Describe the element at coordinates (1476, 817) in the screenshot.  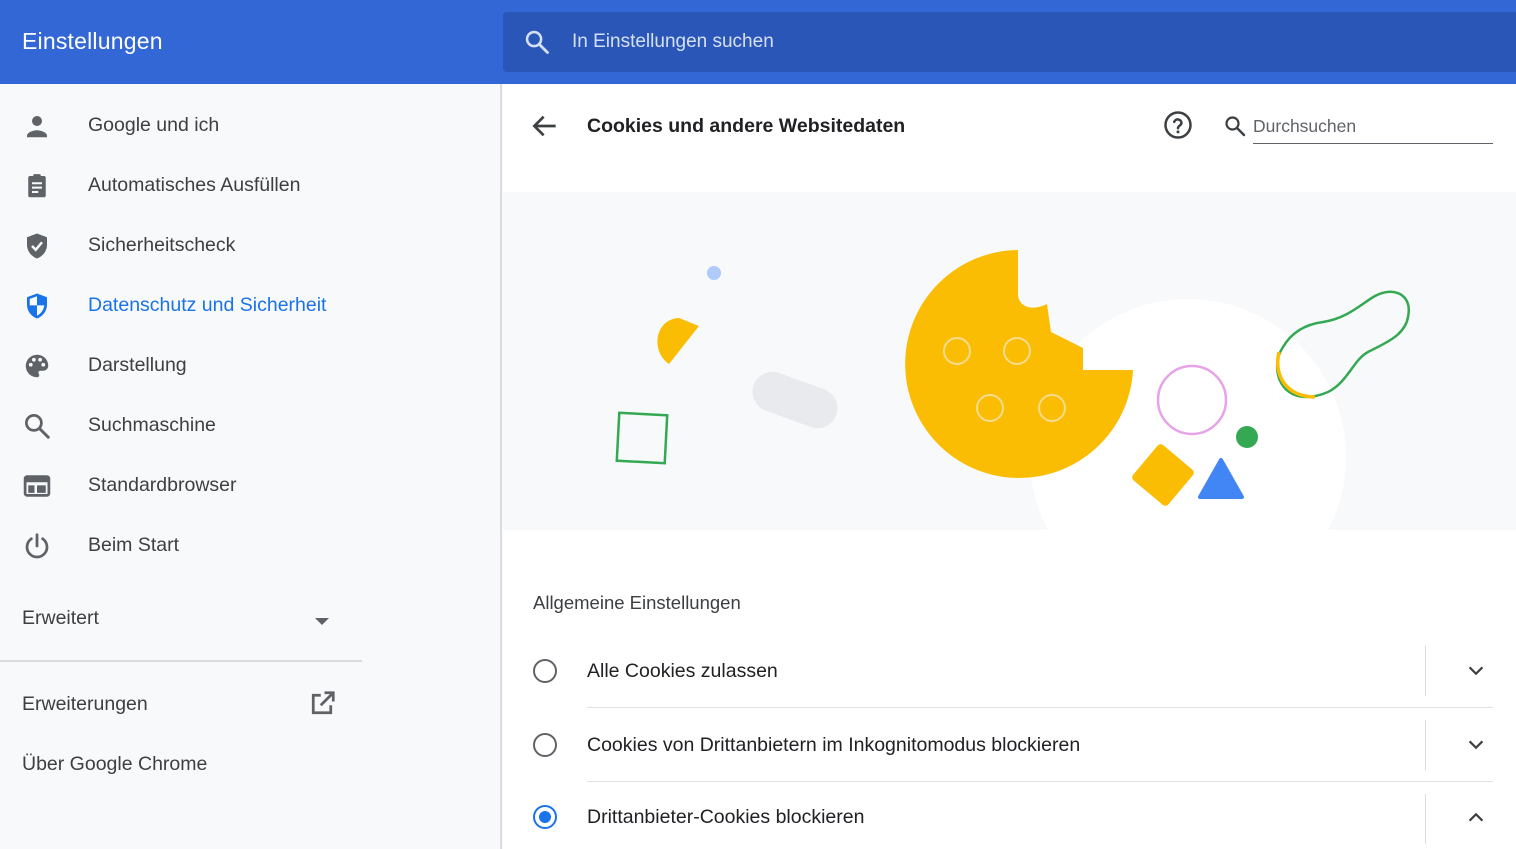
I see `chevron-up-icon` at that location.